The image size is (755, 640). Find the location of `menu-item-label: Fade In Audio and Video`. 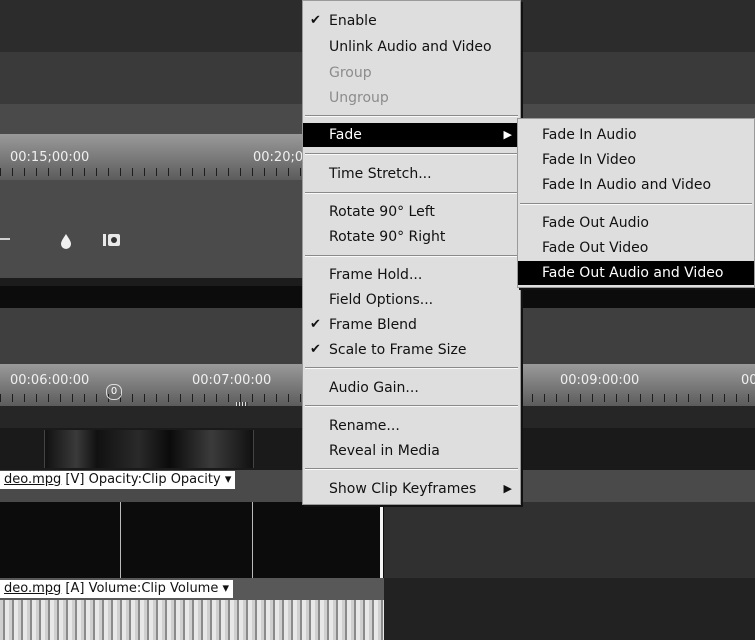

menu-item-label: Fade In Audio and Video is located at coordinates (627, 185).